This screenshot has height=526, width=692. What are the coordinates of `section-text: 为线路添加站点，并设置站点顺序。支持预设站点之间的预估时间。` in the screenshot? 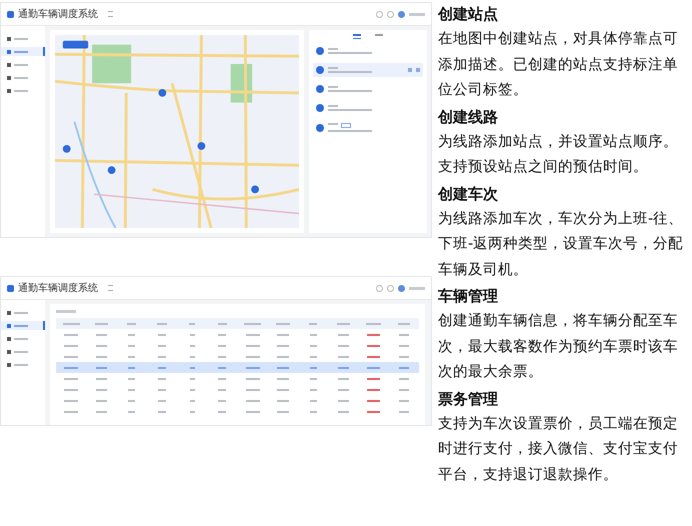 It's located at (558, 154).